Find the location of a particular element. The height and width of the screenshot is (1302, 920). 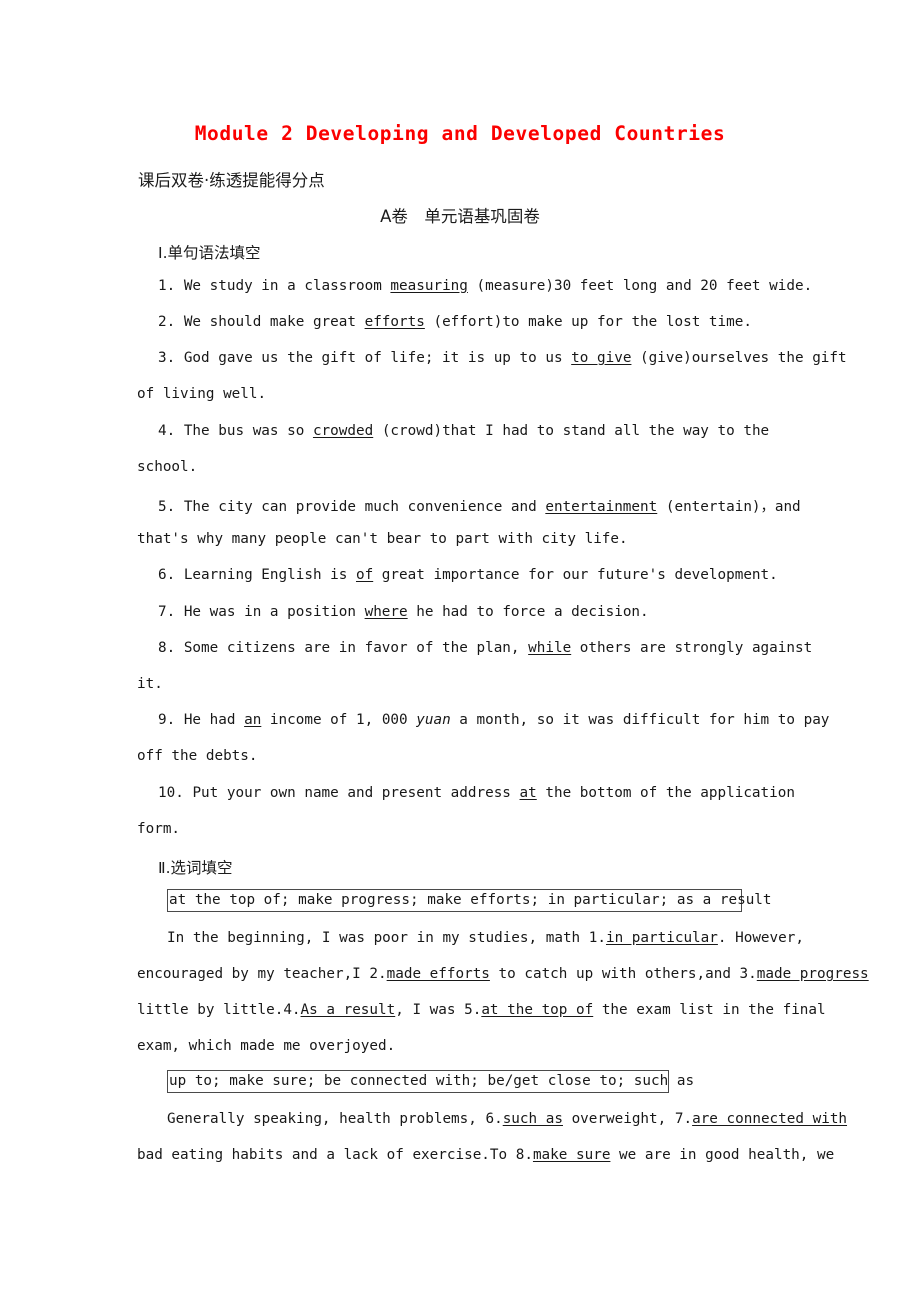

item-text-post: he had to force a decision. is located at coordinates (528, 612).